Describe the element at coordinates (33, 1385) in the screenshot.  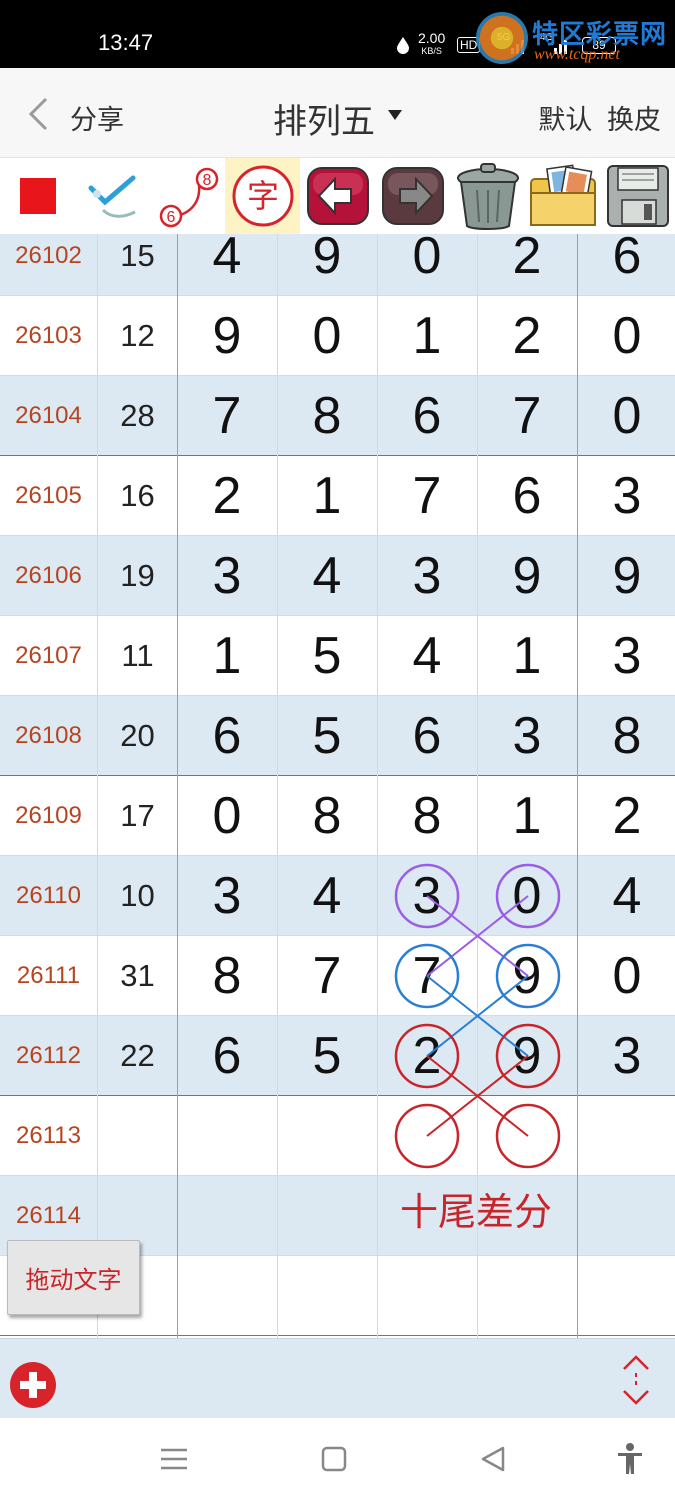
I see `plus-circle-icon` at that location.